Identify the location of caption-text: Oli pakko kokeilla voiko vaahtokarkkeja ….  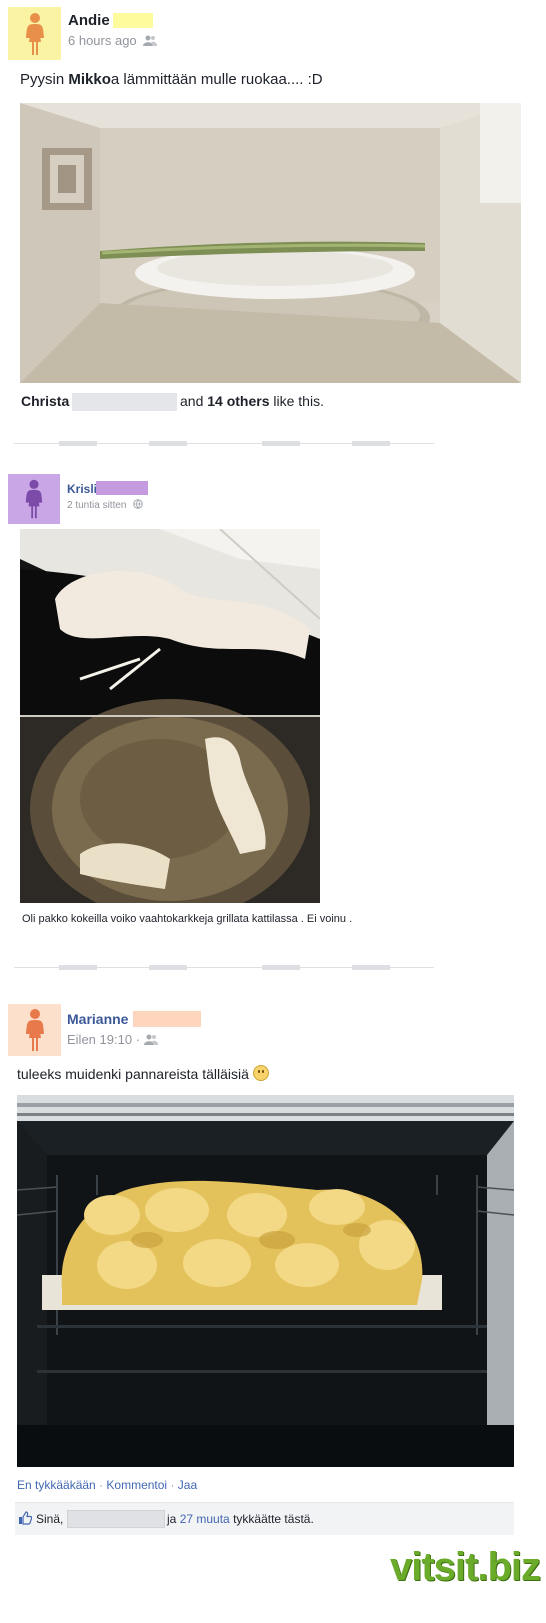
(187, 919).